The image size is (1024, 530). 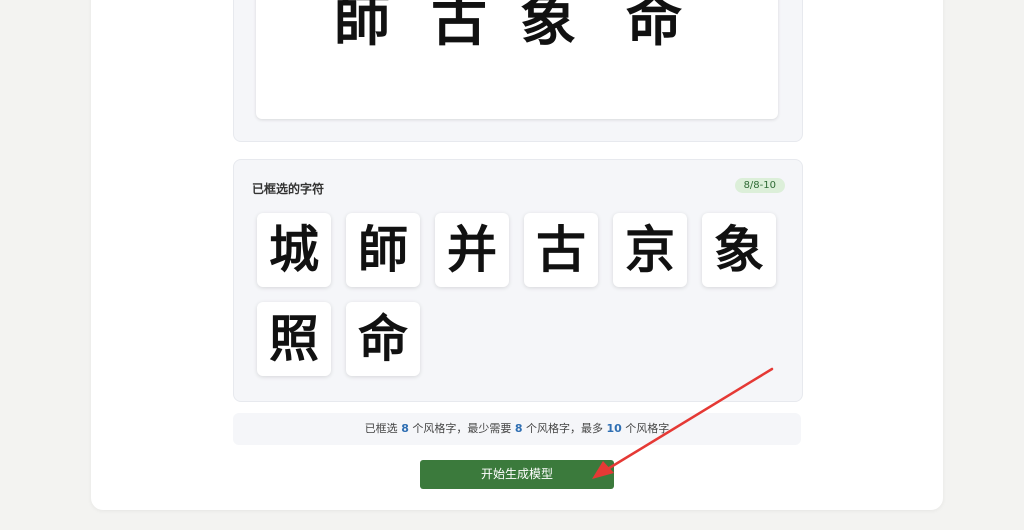 I want to click on character-tile-6: 象, so click(x=739, y=250).